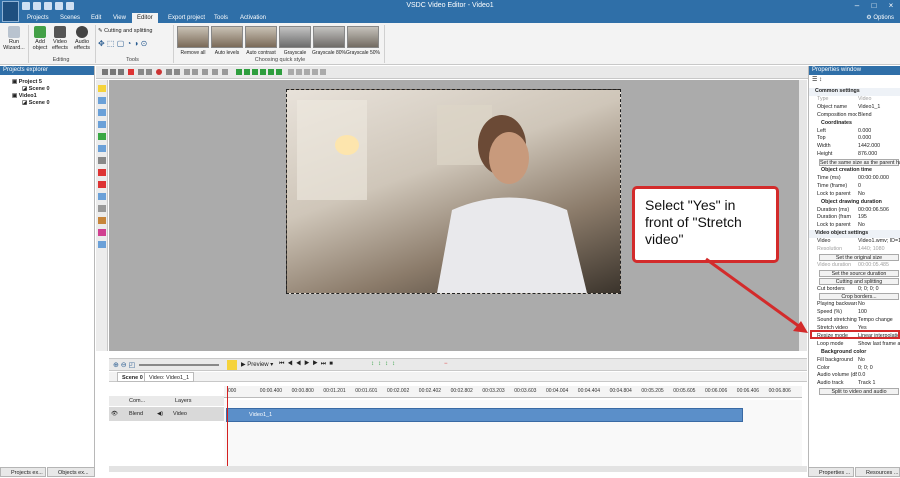 The height and width of the screenshot is (478, 900). I want to click on property-value: 876.000, so click(879, 155).